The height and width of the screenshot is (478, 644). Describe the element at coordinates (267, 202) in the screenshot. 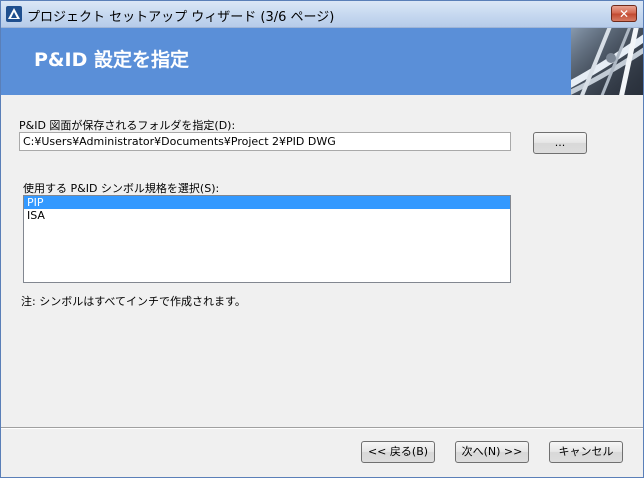

I see `list-item-pip: PIP` at that location.